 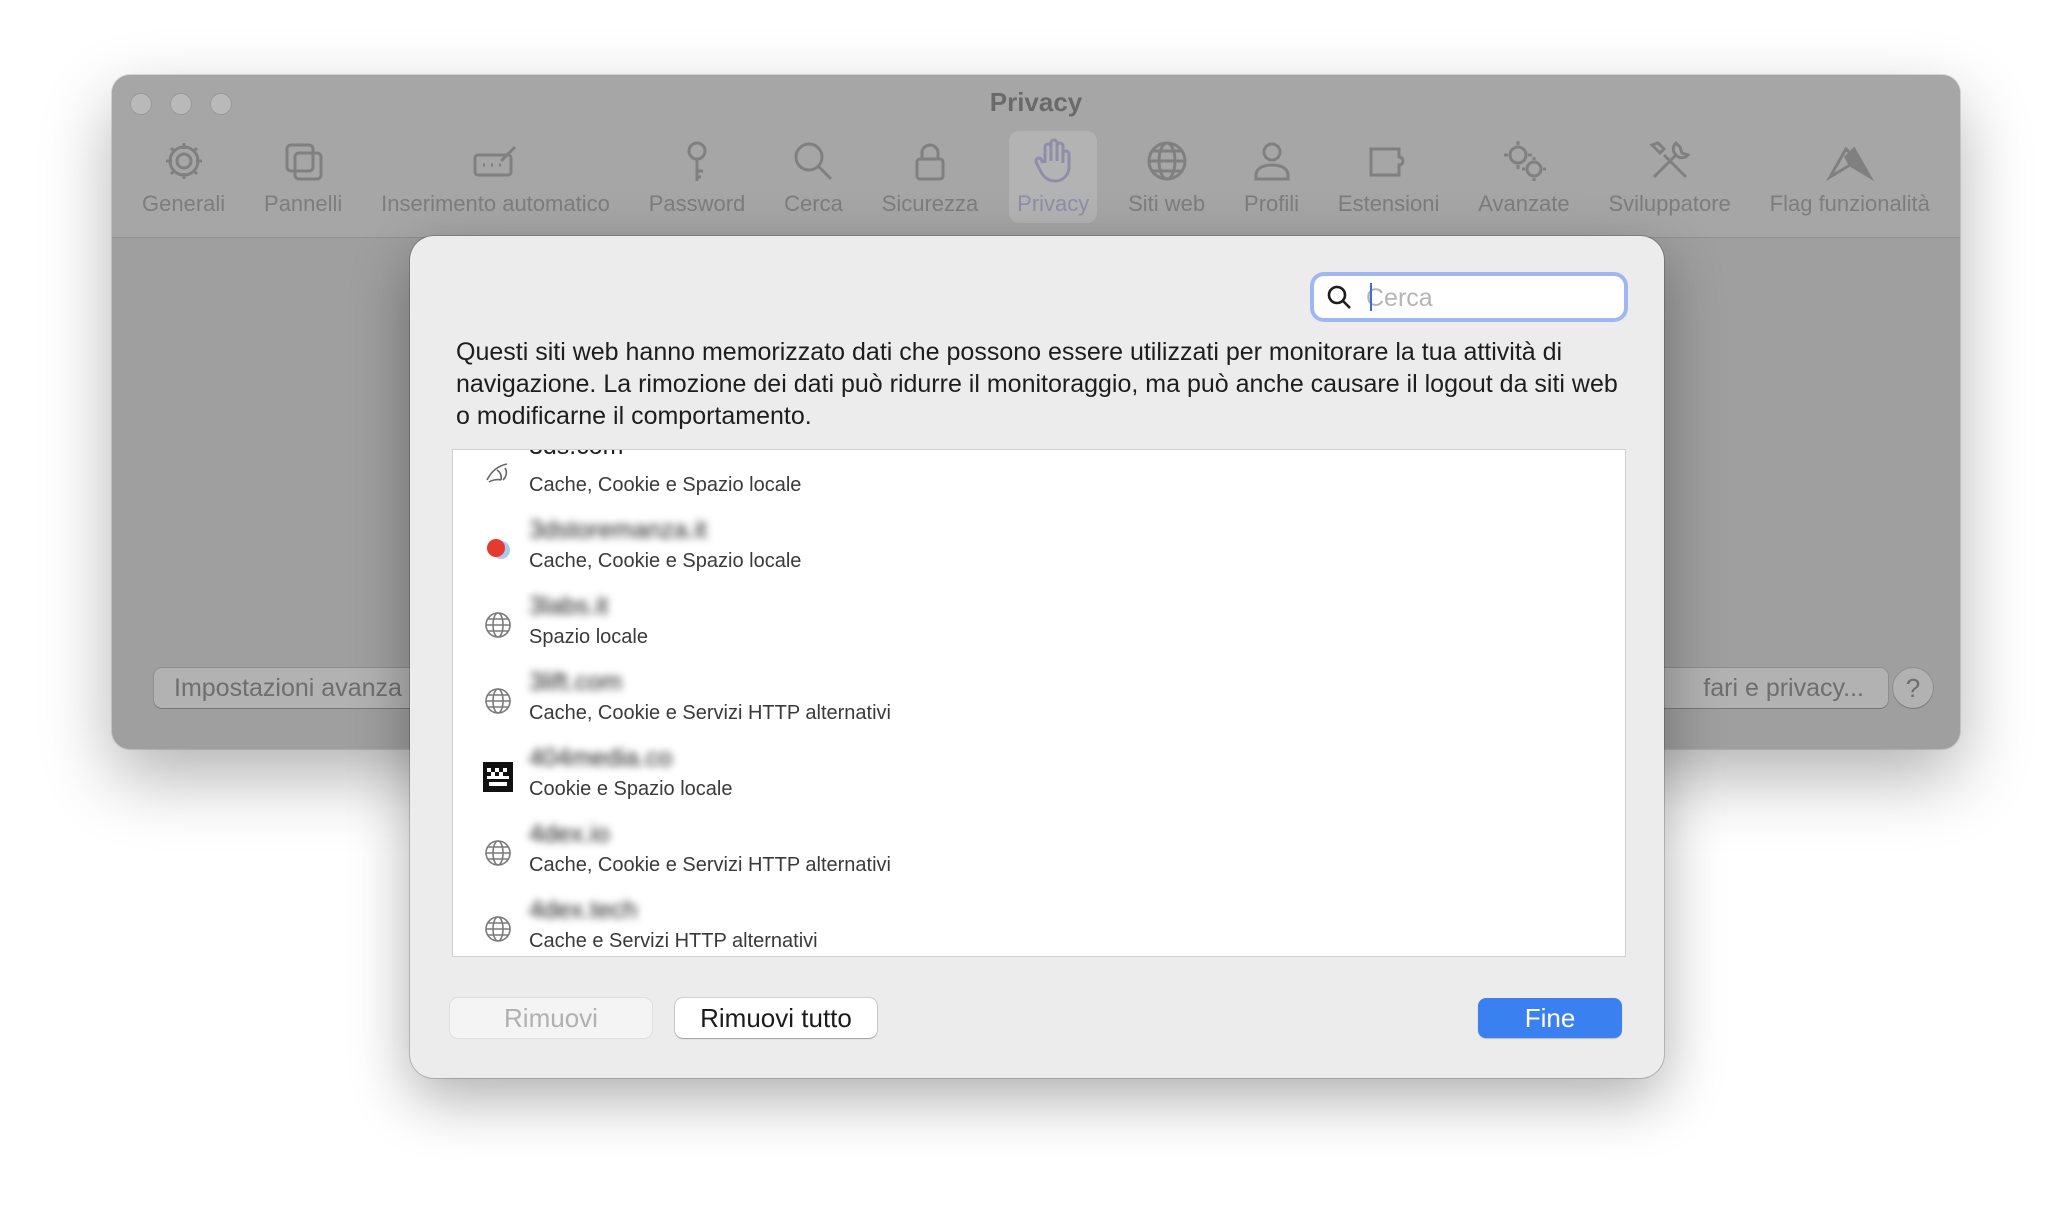 I want to click on site-domain: 3lift.com, so click(x=576, y=682).